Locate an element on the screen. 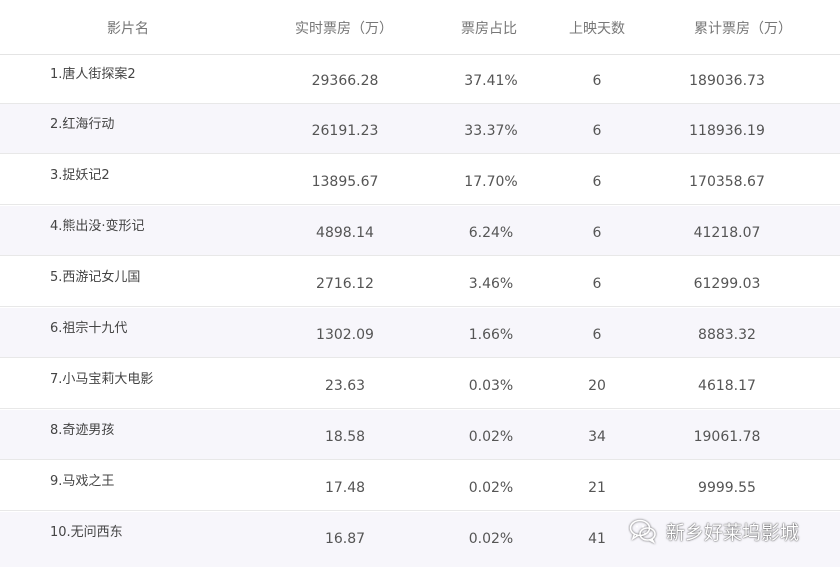 The width and height of the screenshot is (840, 567). realtime-box-office: 16.87 is located at coordinates (345, 539).